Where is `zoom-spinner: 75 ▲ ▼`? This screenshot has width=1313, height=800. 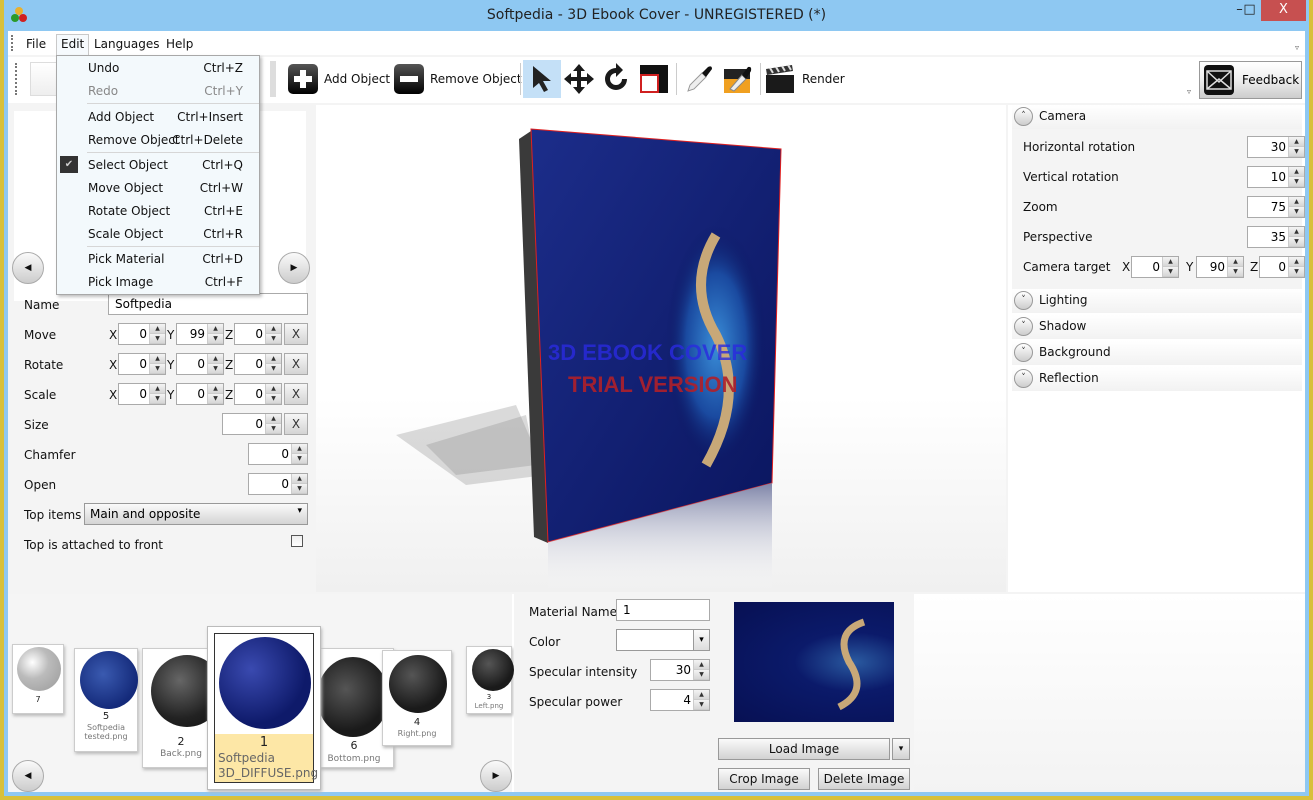 zoom-spinner: 75 ▲ ▼ is located at coordinates (1276, 207).